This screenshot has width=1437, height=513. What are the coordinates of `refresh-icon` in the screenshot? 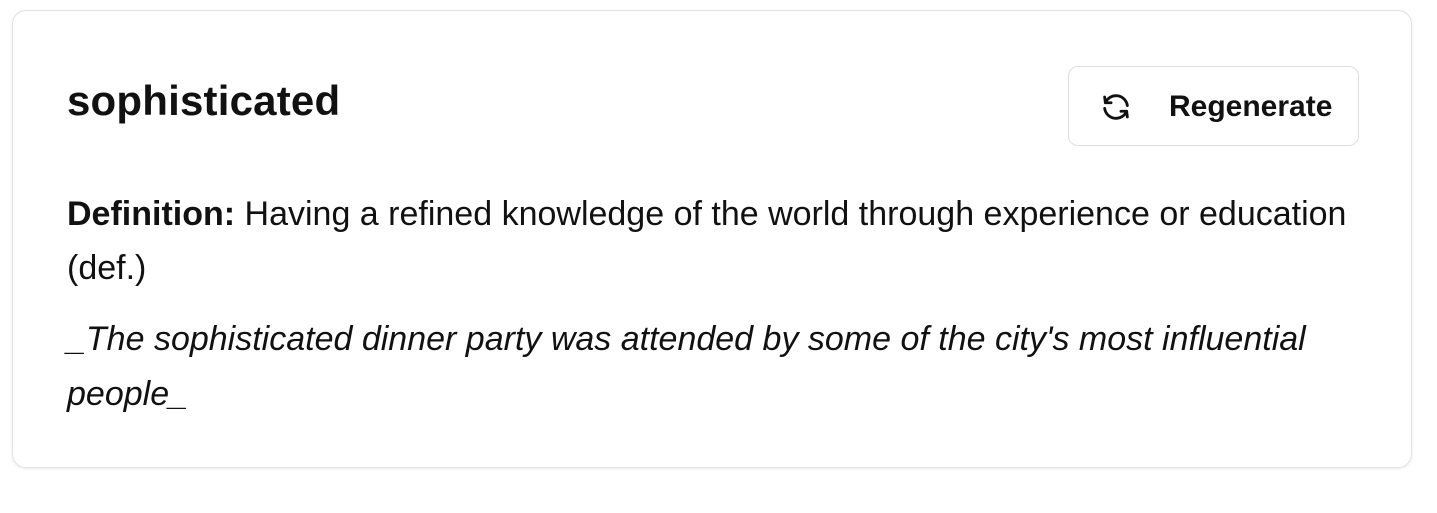 It's located at (1116, 107).